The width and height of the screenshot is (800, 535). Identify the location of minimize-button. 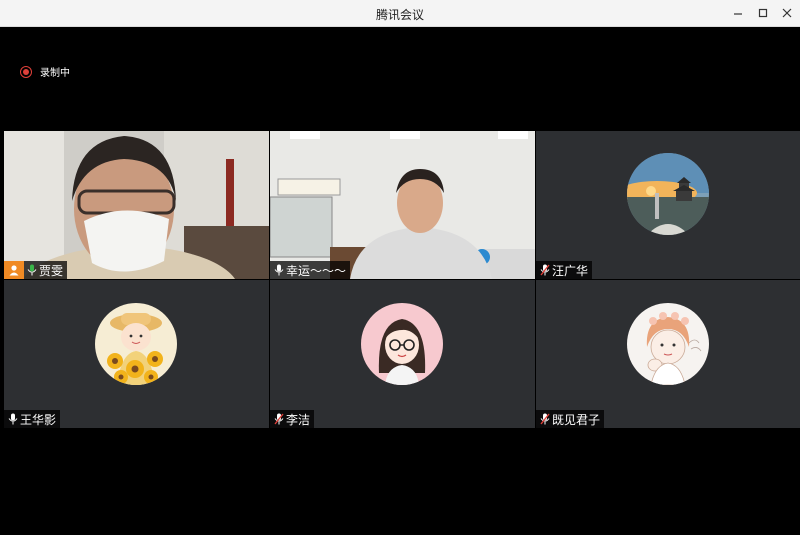
(738, 13).